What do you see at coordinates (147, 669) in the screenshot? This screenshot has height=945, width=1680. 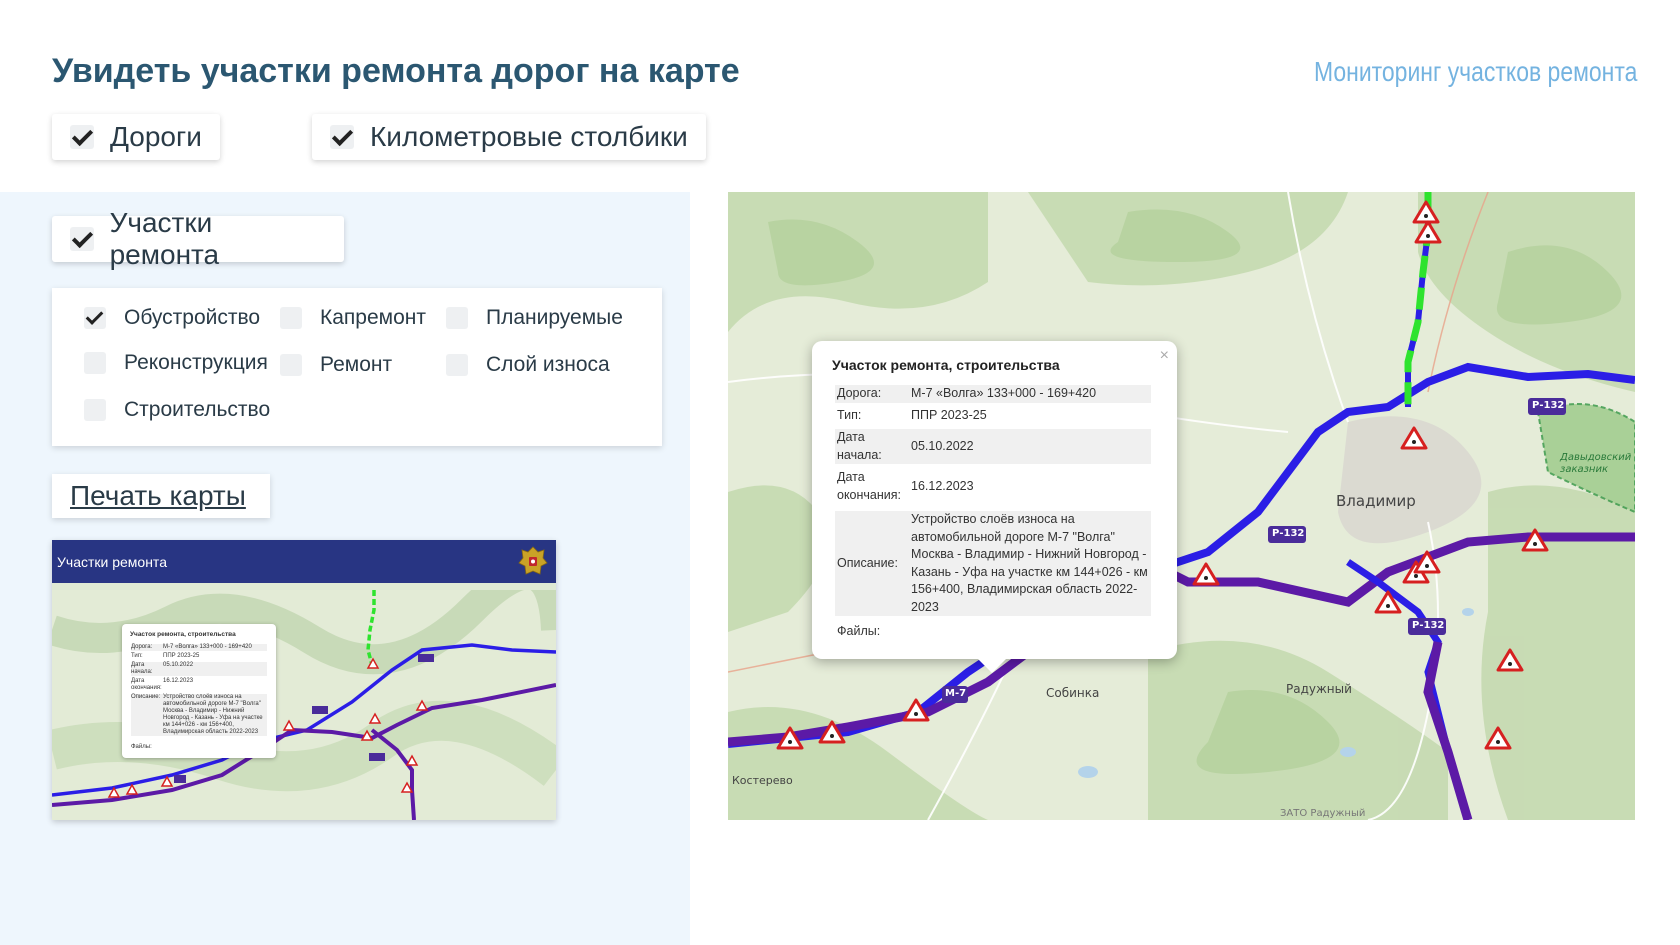 I see `thumb-start-label: Дата начала:` at bounding box center [147, 669].